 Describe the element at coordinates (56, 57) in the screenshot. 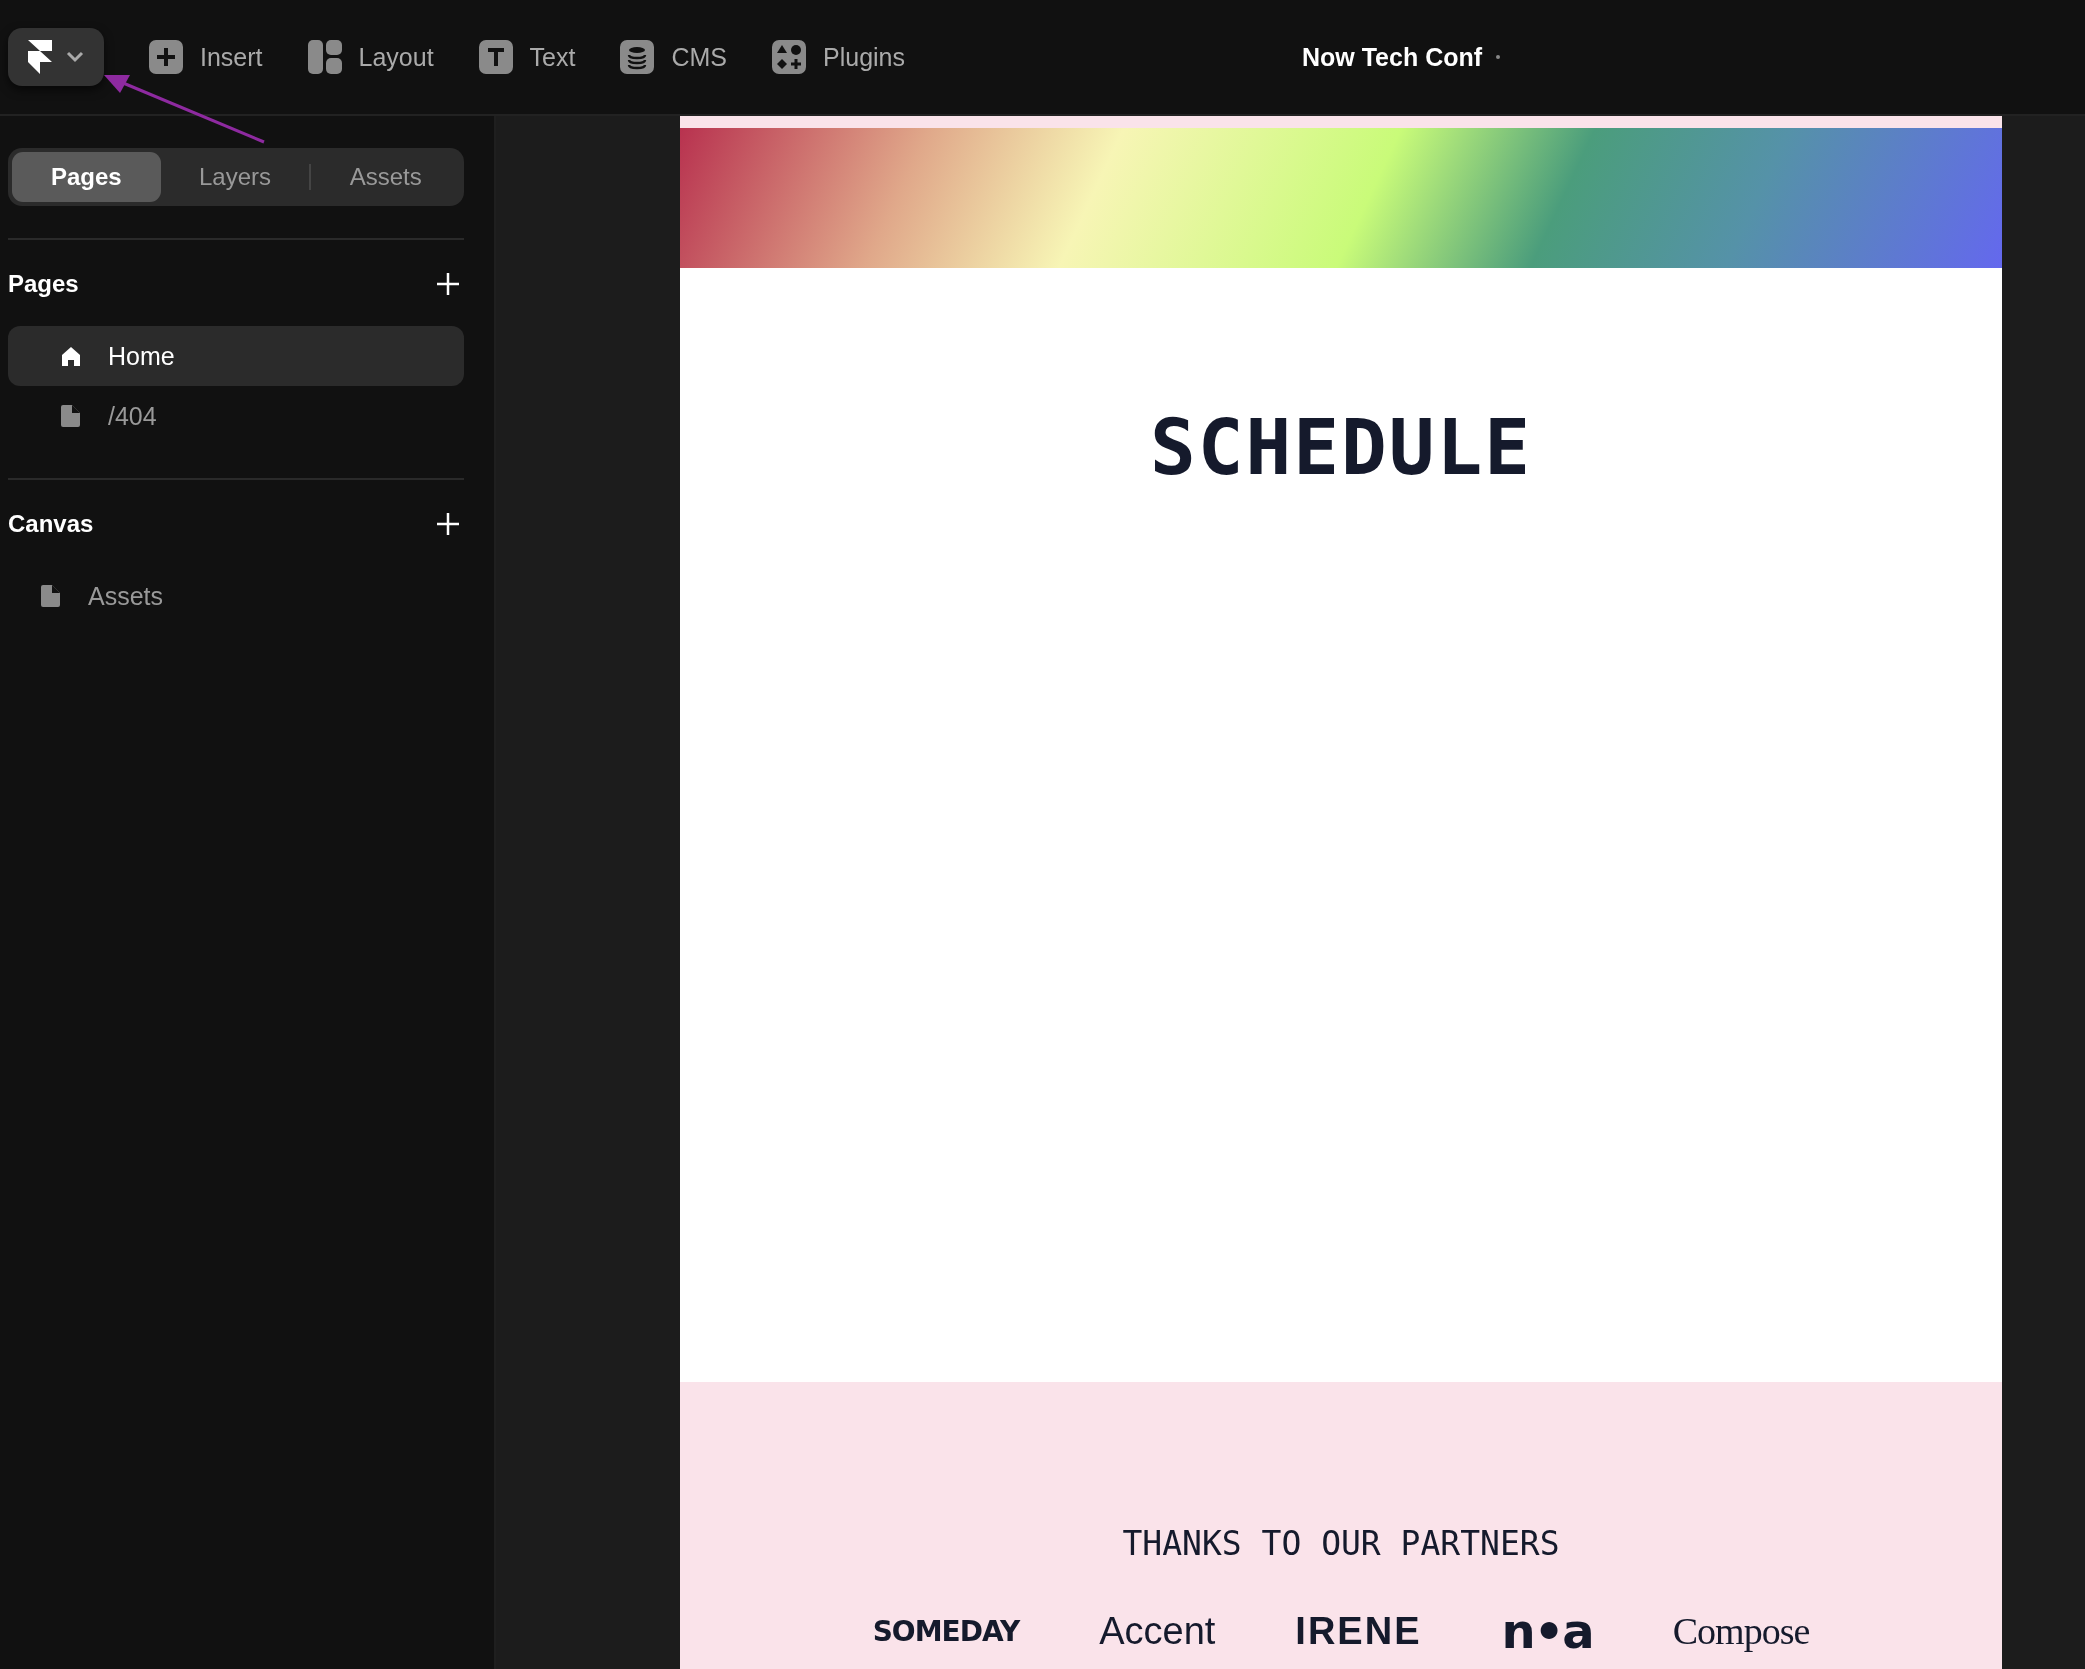

I see `app-menu-button` at that location.